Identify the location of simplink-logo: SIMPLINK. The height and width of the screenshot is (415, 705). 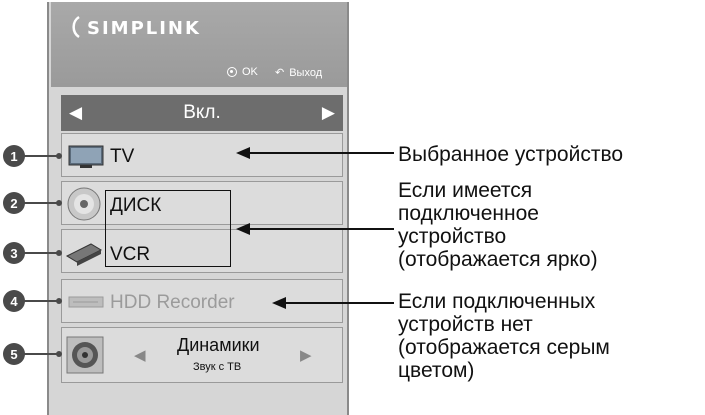
(151, 28).